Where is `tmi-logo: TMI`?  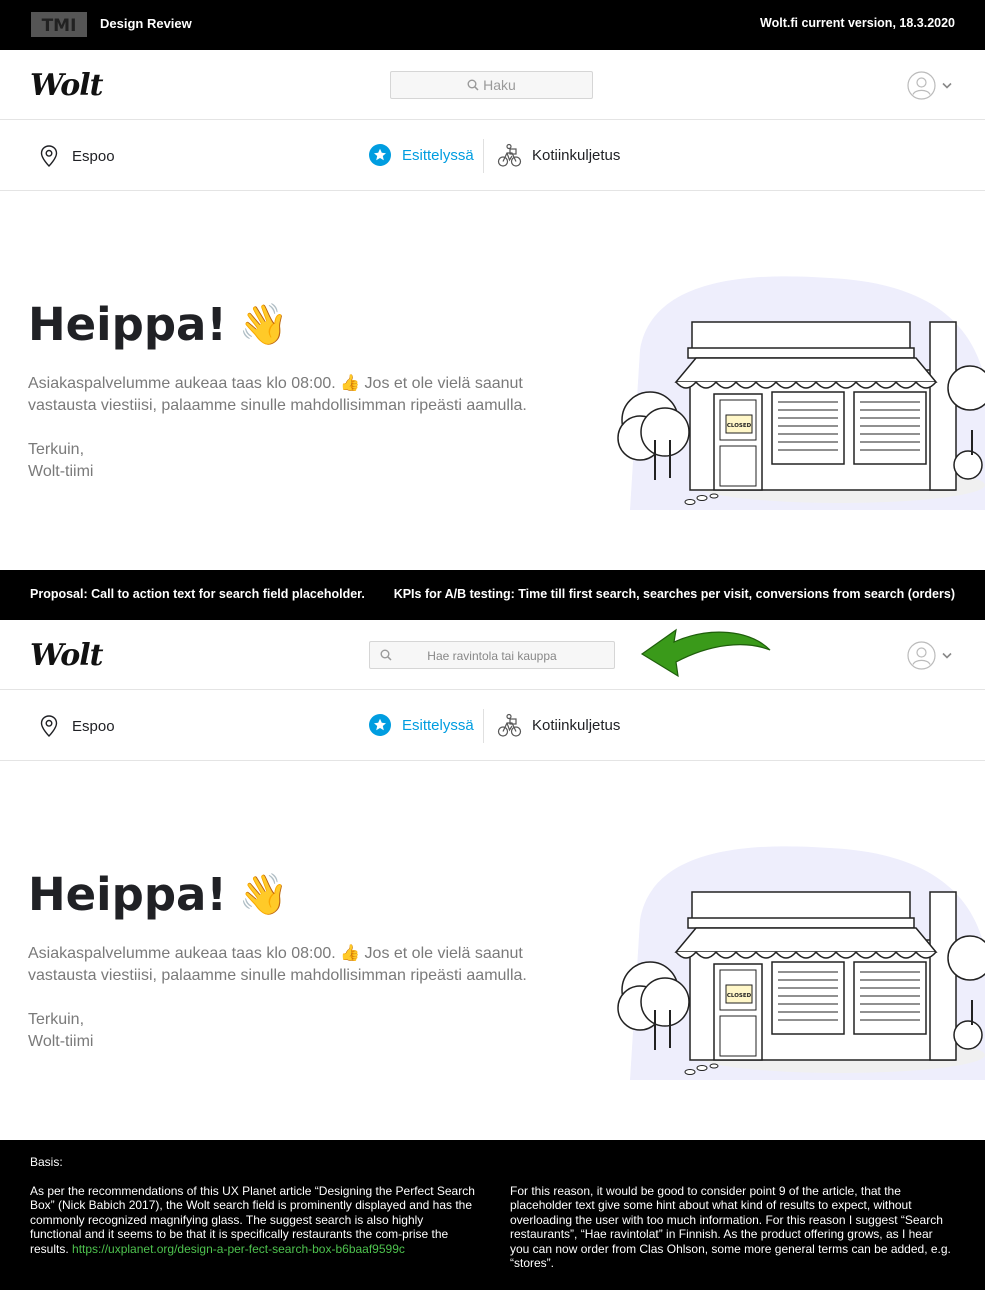
tmi-logo: TMI is located at coordinates (59, 24).